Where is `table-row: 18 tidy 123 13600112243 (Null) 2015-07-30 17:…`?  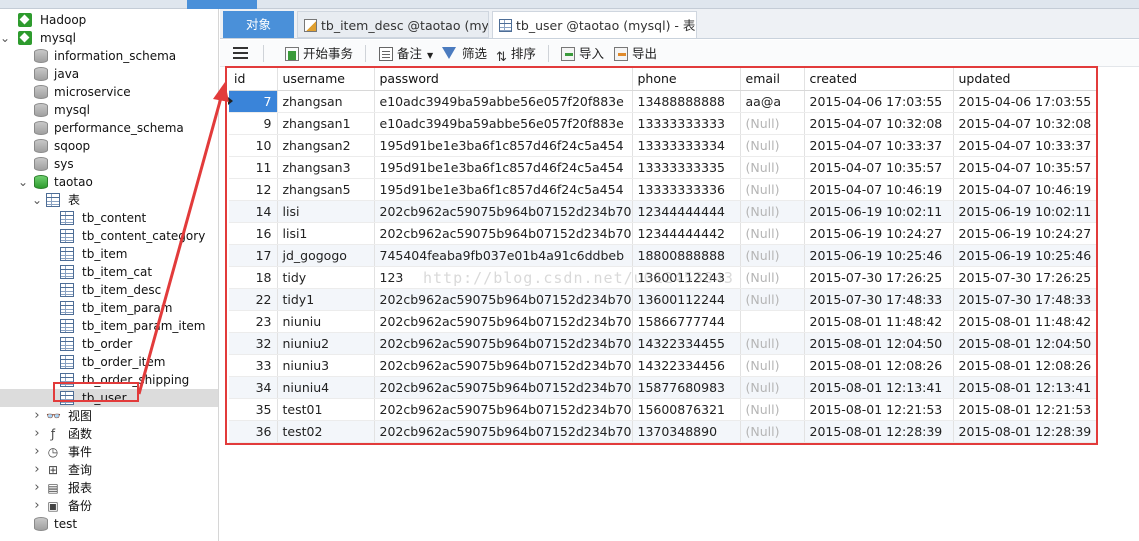
table-row: 18 tidy 123 13600112243 (Null) 2015-07-30 17:… is located at coordinates (663, 277).